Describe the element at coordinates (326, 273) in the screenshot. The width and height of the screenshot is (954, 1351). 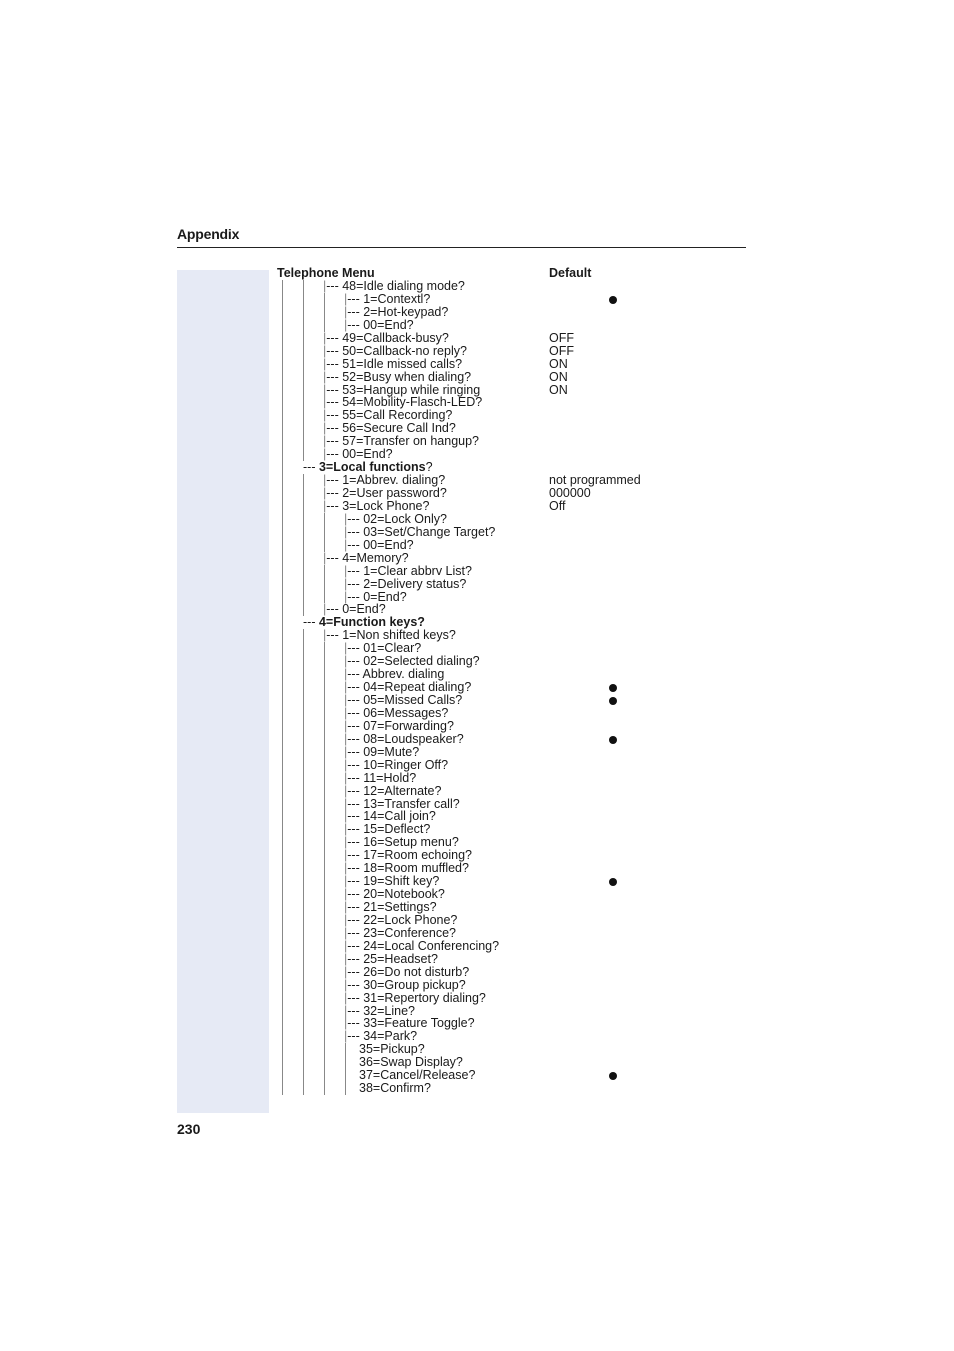
I see `column-header-menu: Telephone Menu` at that location.